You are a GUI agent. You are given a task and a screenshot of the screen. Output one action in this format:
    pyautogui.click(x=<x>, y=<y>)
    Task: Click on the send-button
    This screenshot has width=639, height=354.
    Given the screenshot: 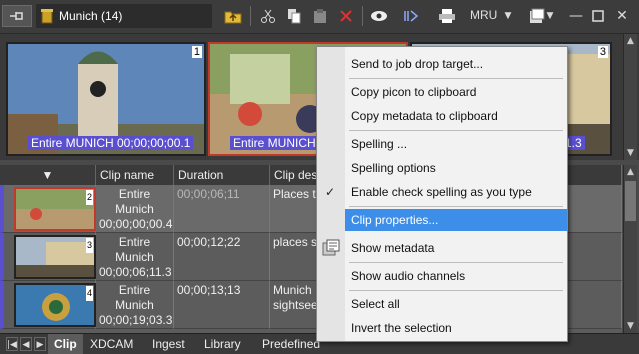 What is the action you would take?
    pyautogui.click(x=413, y=16)
    